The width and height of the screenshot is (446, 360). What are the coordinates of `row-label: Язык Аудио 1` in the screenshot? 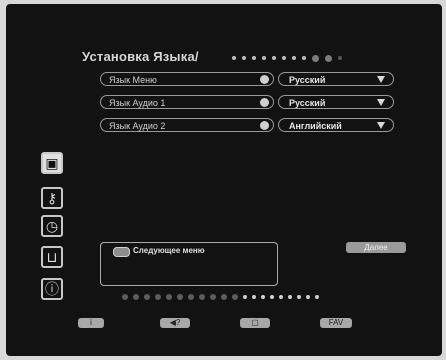 It's located at (187, 102).